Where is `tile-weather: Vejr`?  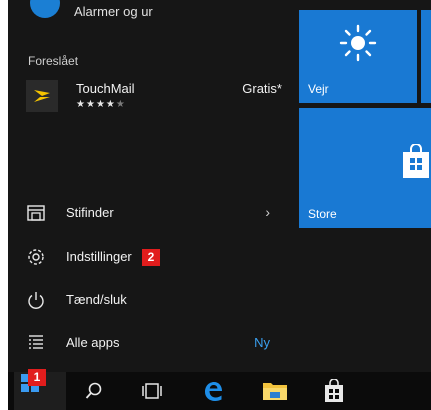
tile-weather: Vejr is located at coordinates (358, 56).